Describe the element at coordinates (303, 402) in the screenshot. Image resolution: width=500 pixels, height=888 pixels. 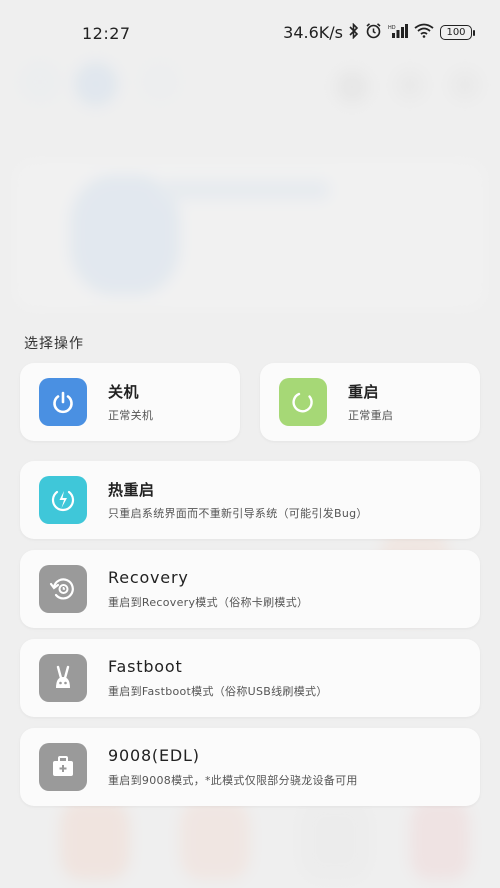
I see `restart-icon` at that location.